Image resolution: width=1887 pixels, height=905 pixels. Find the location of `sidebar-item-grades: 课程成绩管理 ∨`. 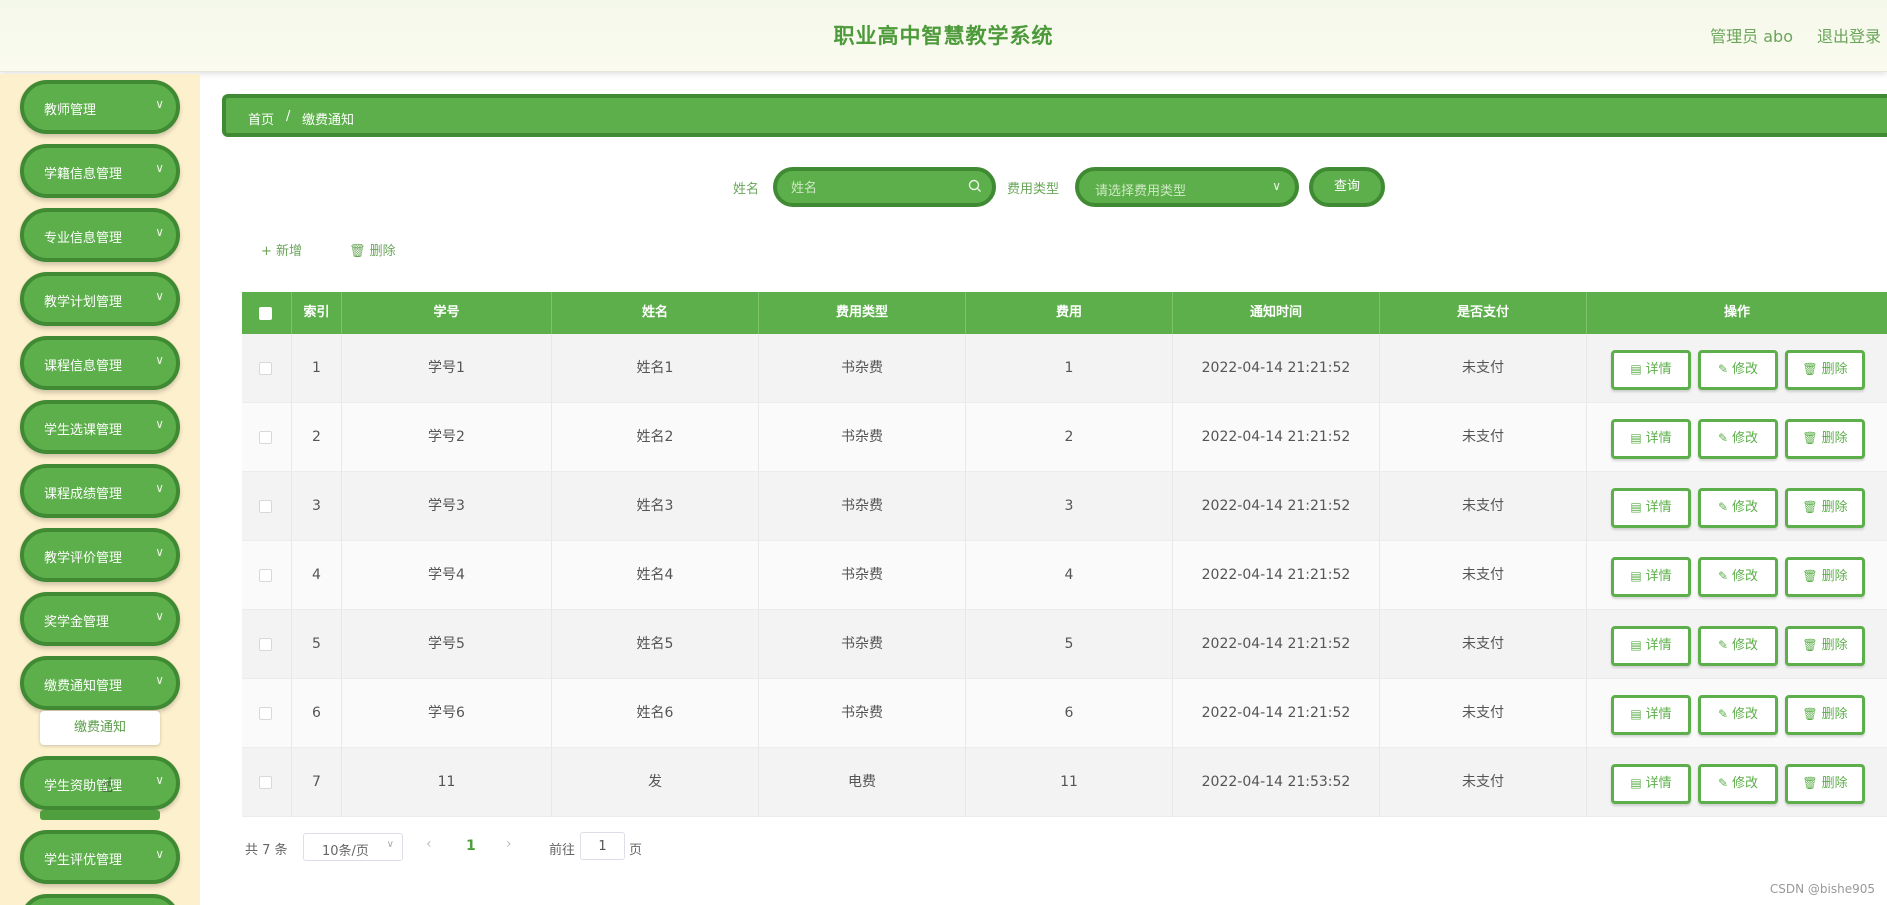

sidebar-item-grades: 课程成绩管理 ∨ is located at coordinates (100, 491).